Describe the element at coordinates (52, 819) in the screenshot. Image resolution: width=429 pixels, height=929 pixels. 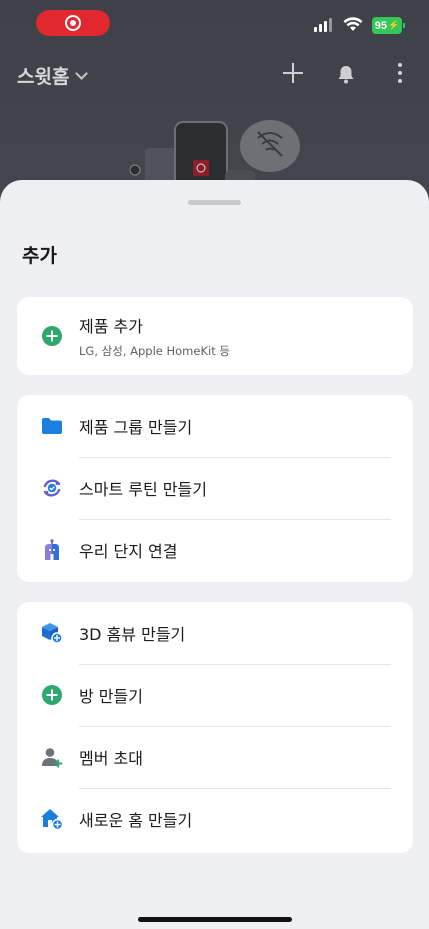
I see `new-home-icon` at that location.